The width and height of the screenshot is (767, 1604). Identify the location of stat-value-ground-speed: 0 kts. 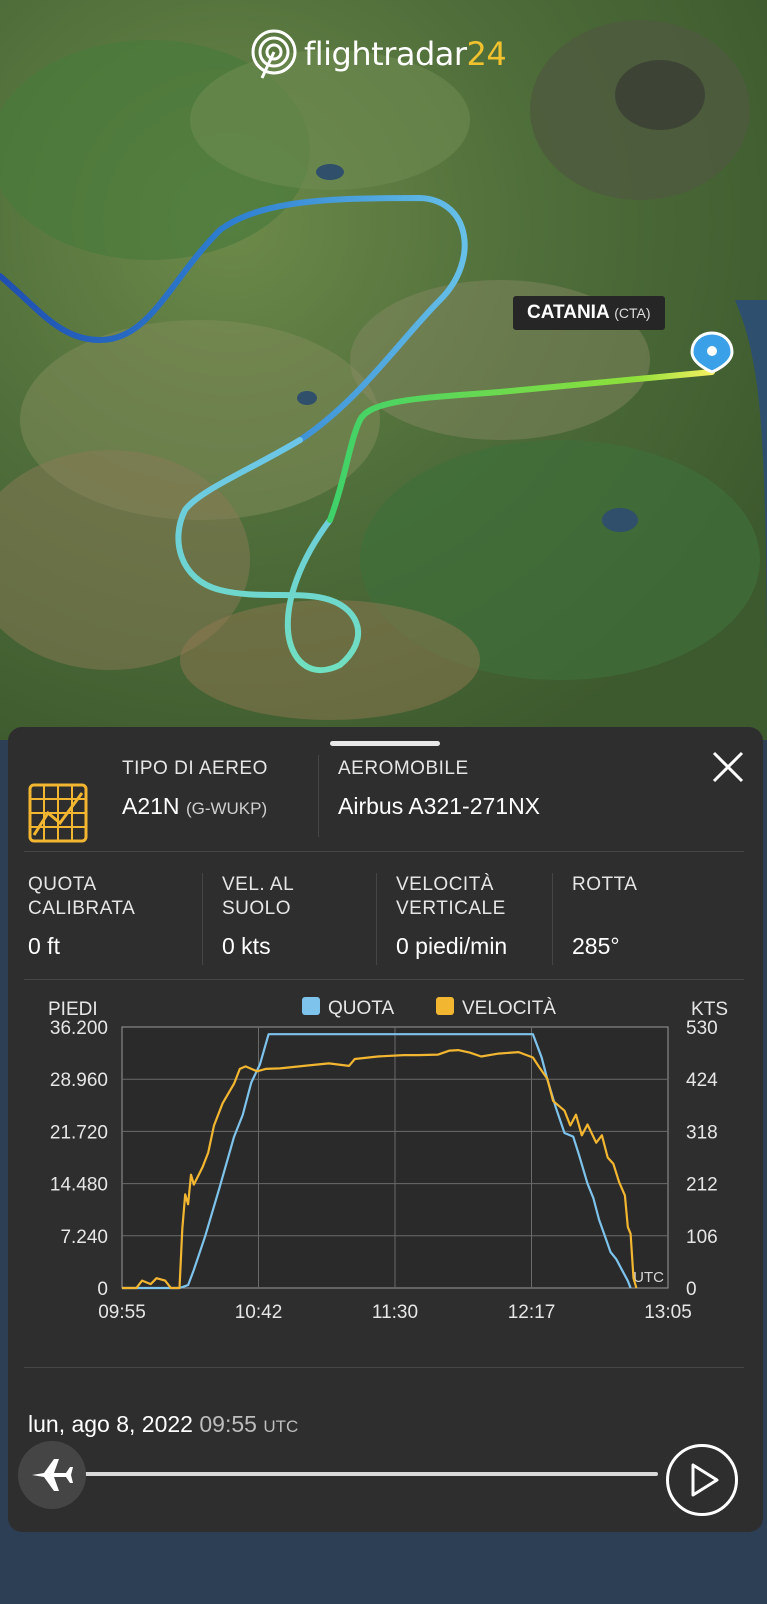
(246, 946).